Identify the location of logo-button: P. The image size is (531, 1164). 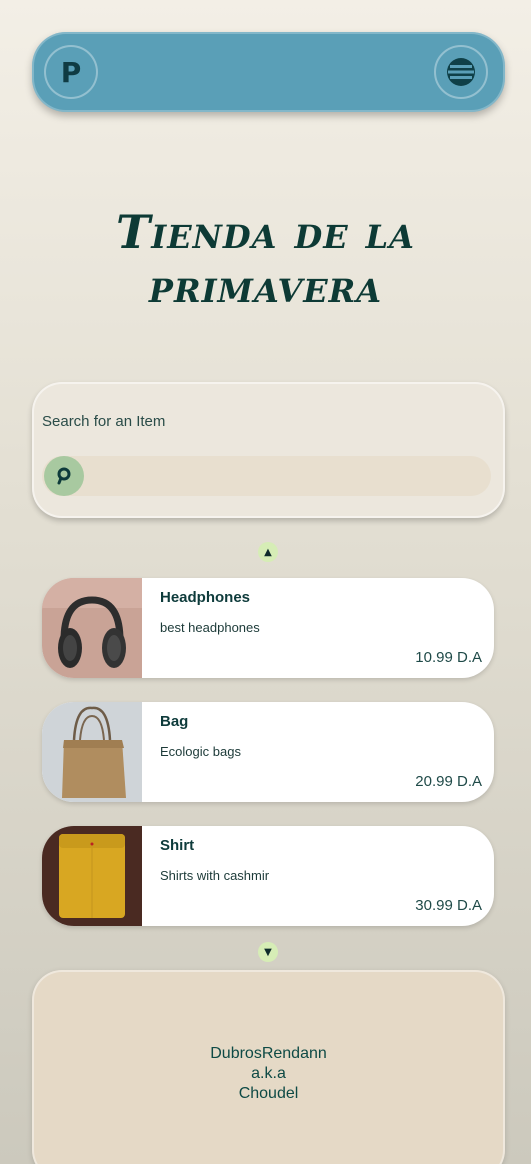
(71, 72).